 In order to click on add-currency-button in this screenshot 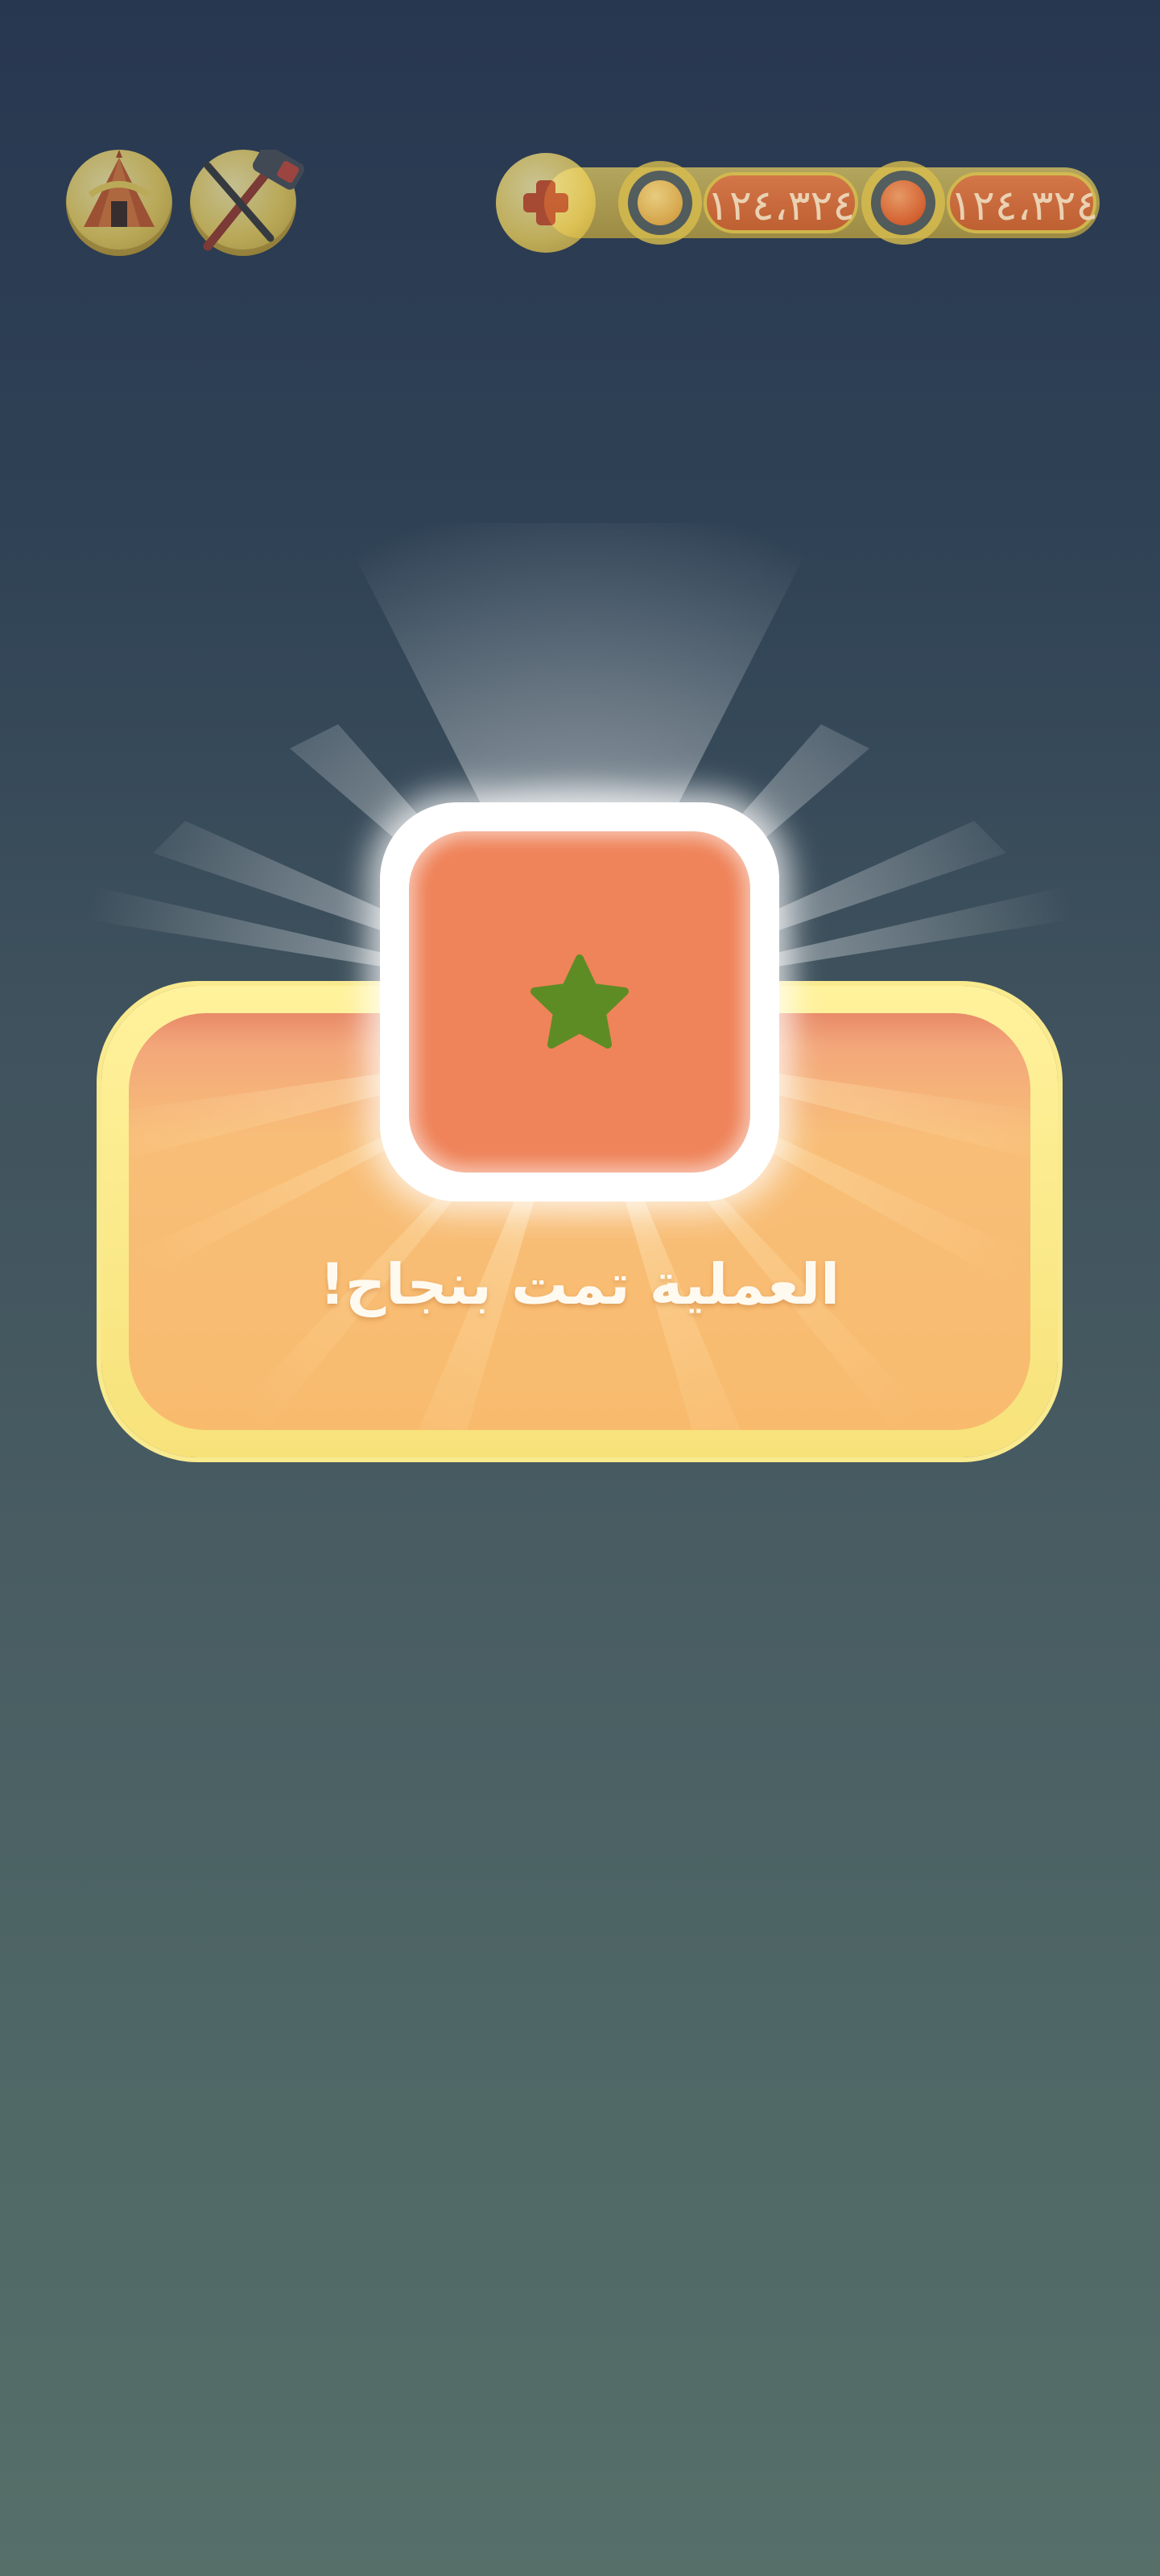, I will do `click(546, 203)`.